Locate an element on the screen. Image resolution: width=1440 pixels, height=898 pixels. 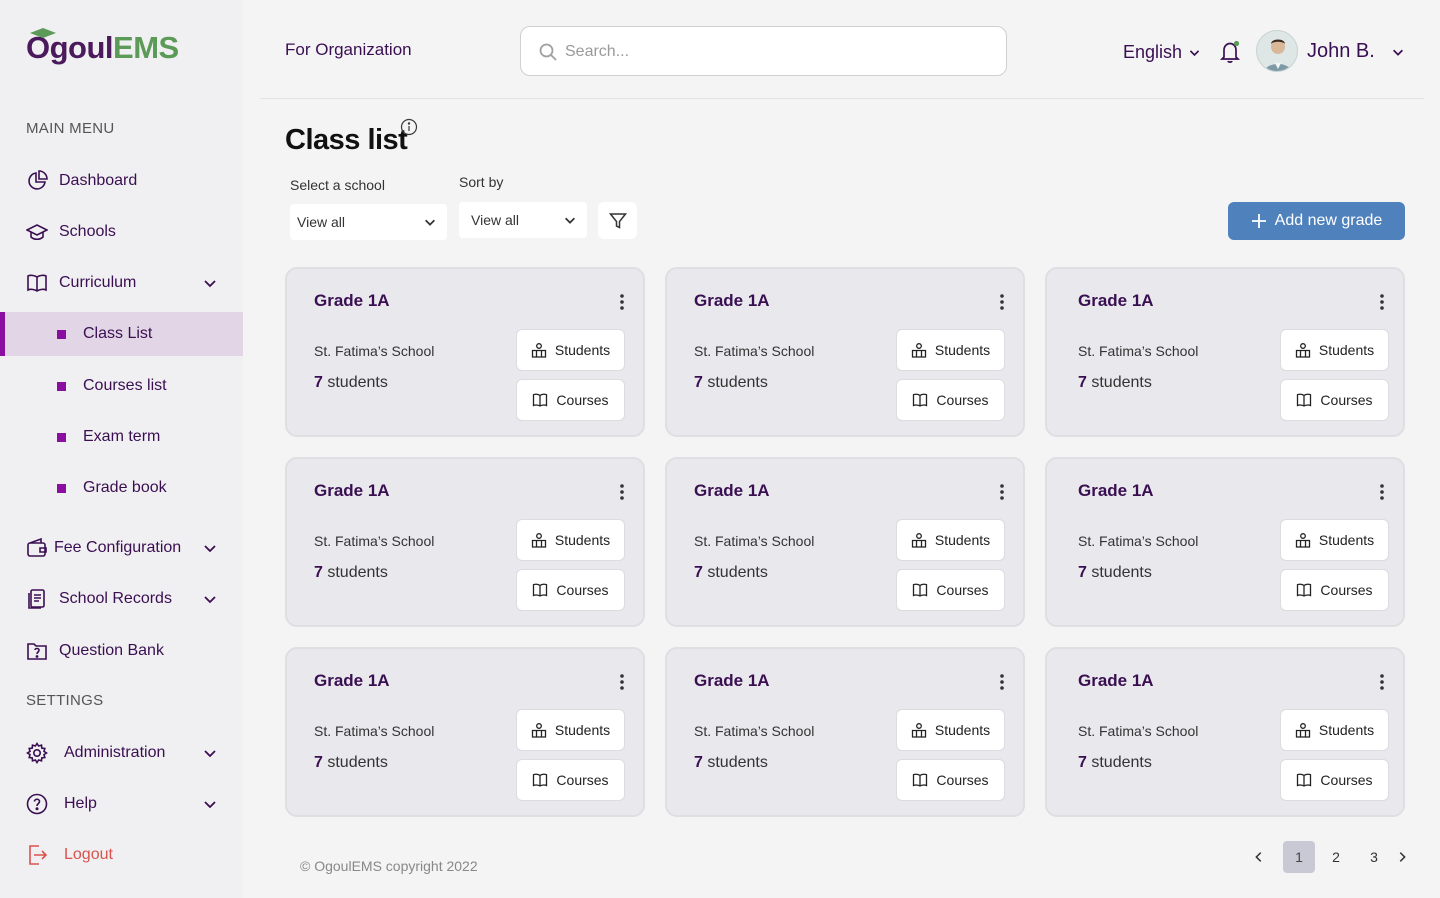
open-book-icon is located at coordinates (37, 283).